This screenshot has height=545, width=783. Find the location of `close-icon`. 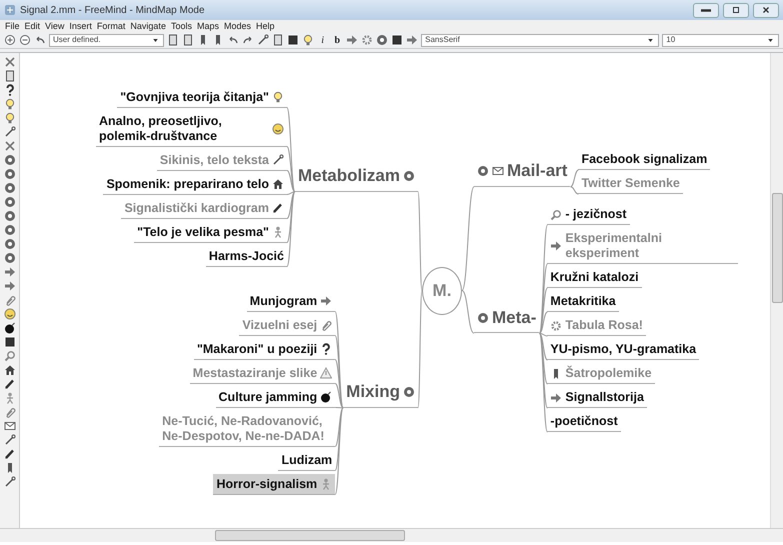

close-icon is located at coordinates (766, 10).